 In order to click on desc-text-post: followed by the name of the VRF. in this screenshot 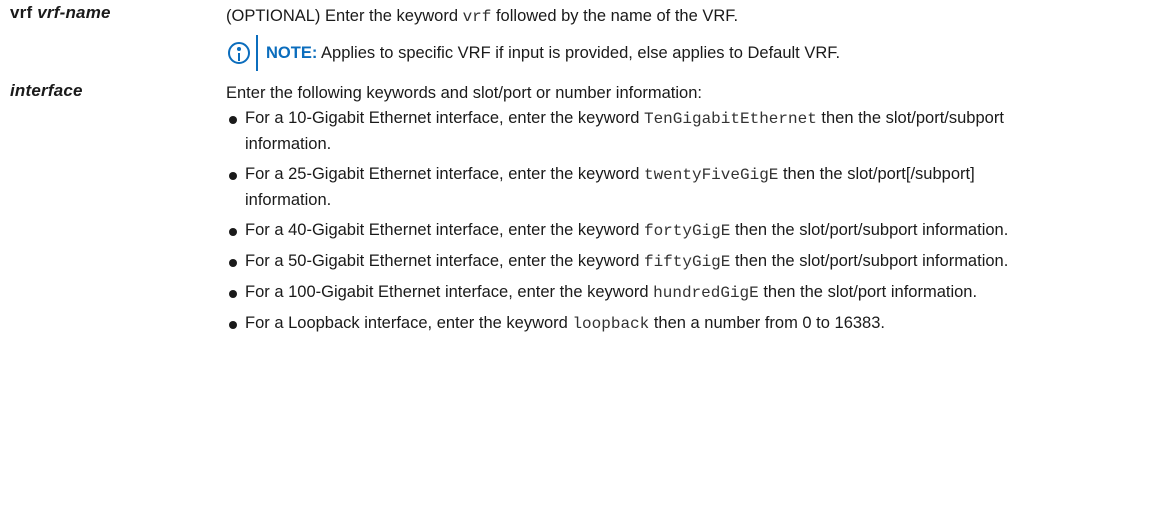, I will do `click(615, 16)`.